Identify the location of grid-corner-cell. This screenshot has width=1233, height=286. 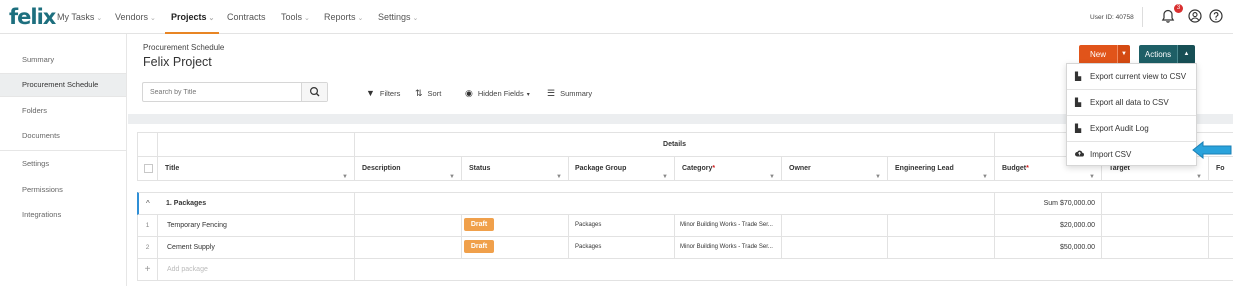
(147, 144).